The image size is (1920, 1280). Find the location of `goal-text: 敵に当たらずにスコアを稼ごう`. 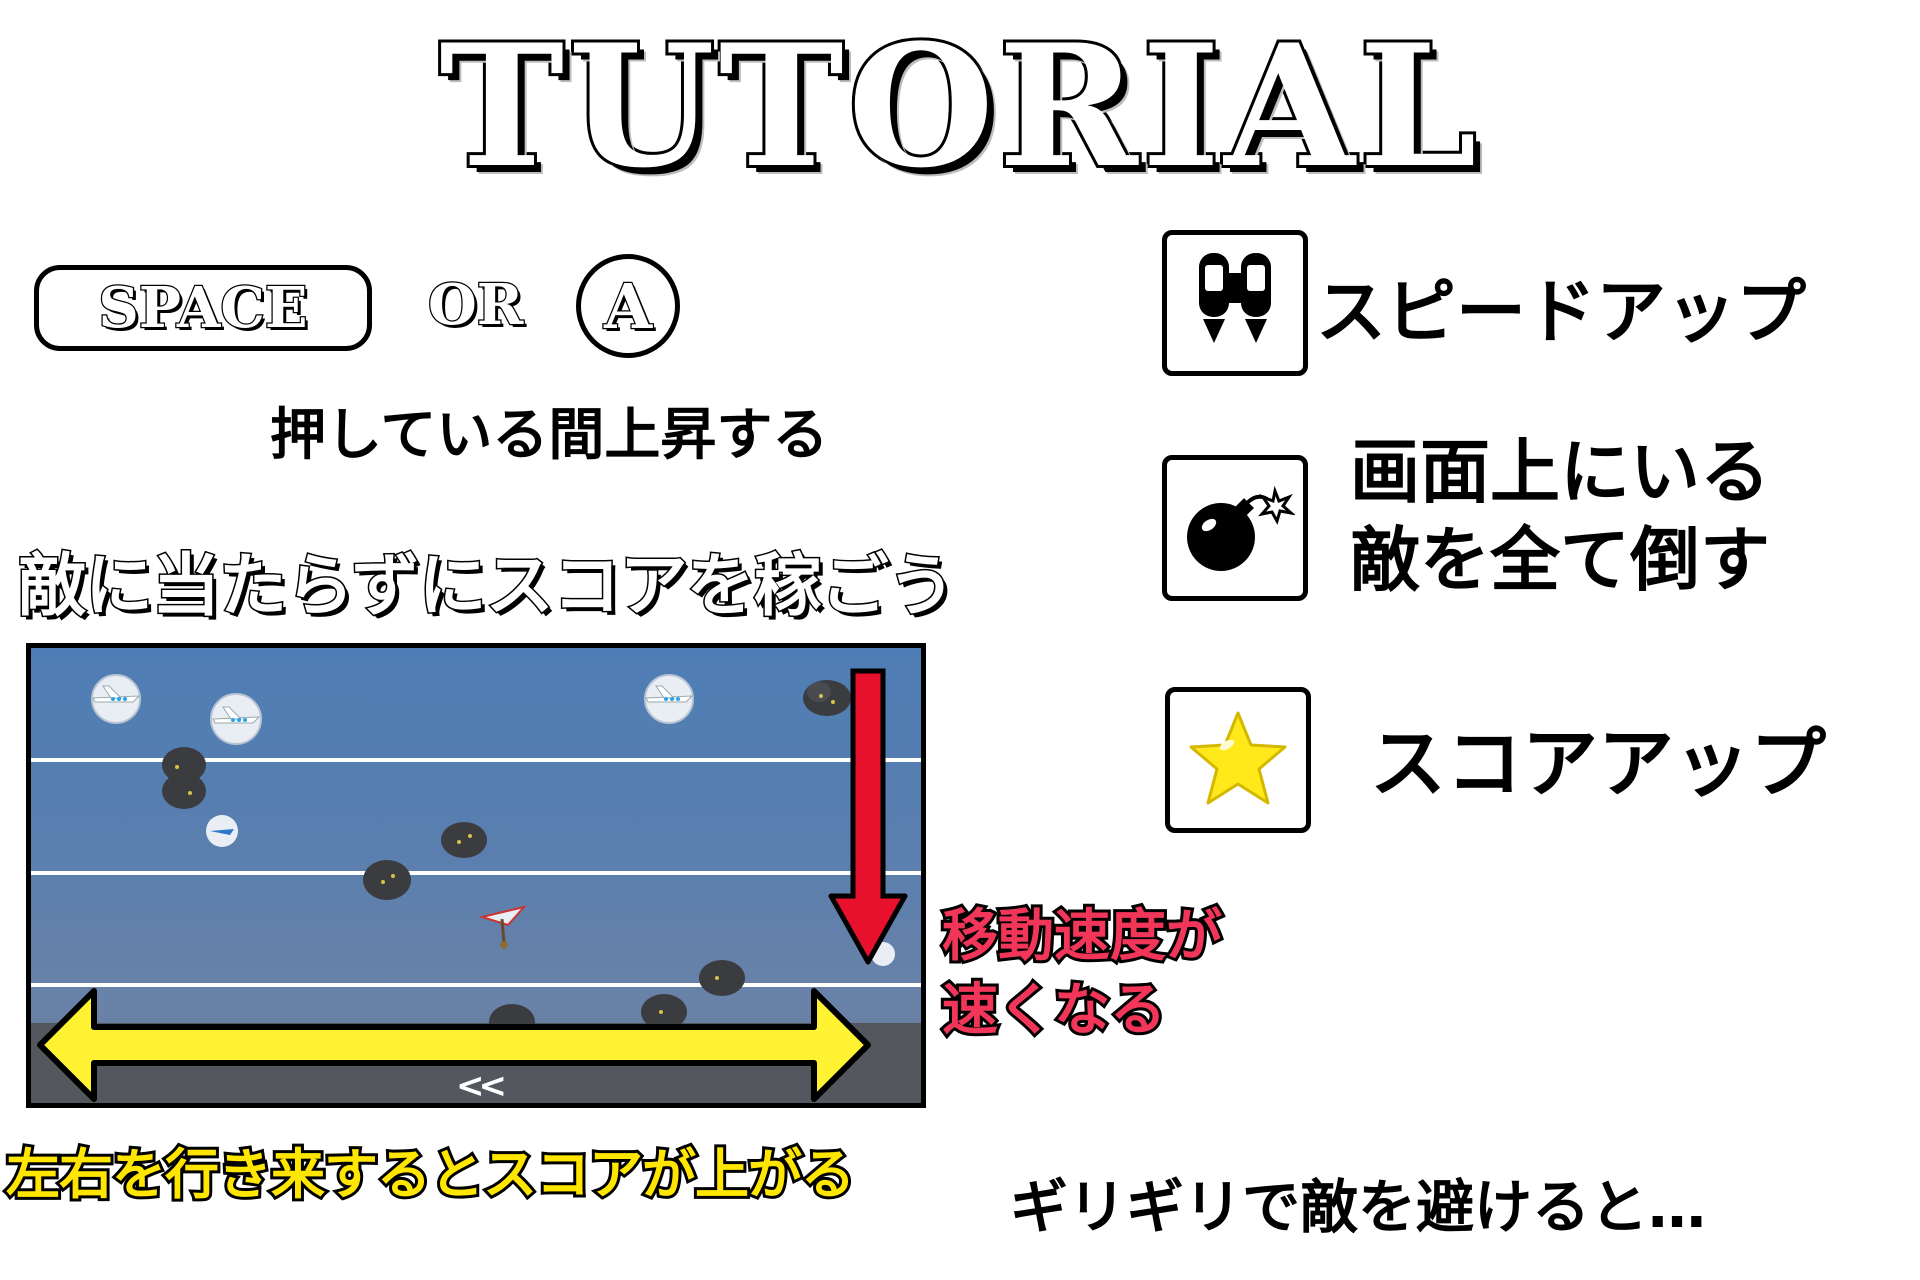

goal-text: 敵に当たらずにスコアを稼ごう is located at coordinates (487, 587).